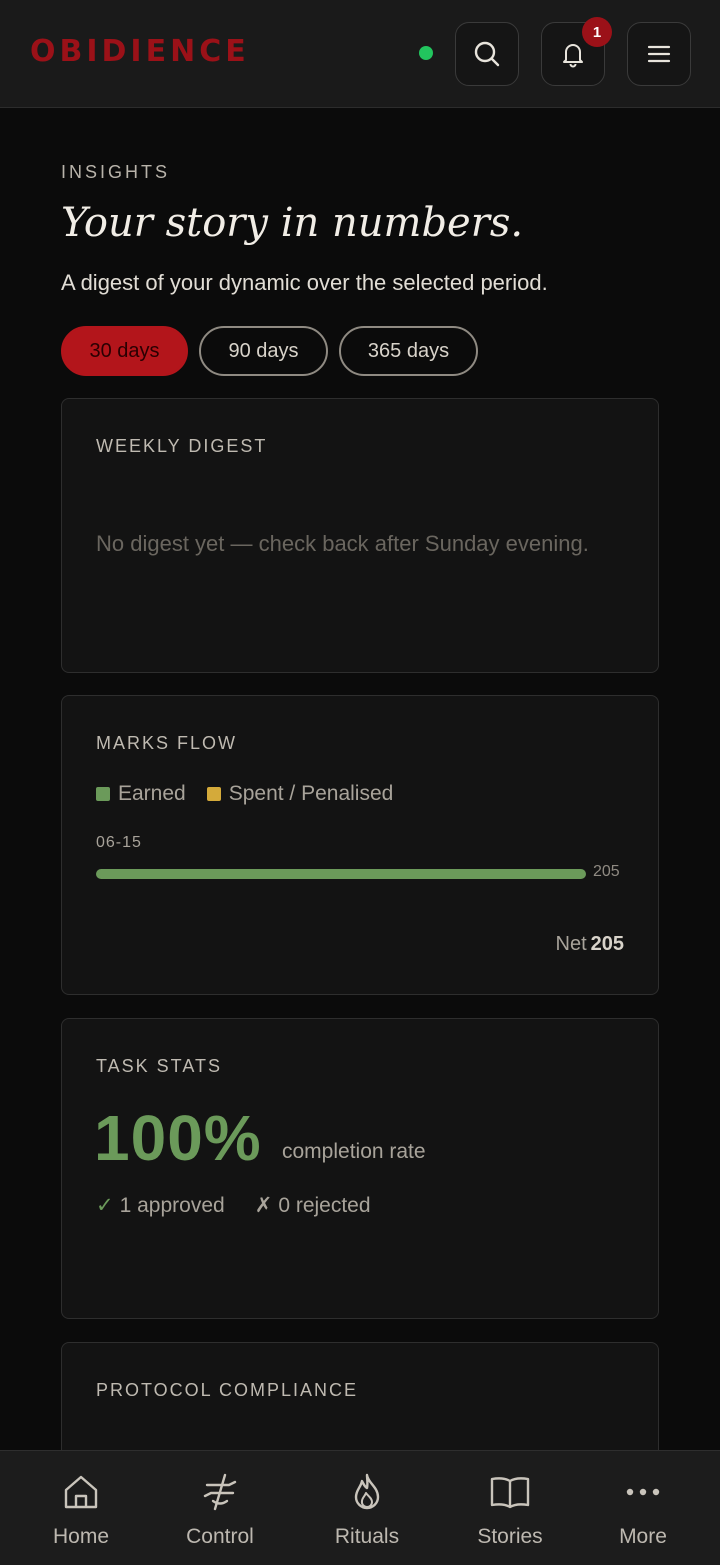 The image size is (720, 1565). What do you see at coordinates (172, 1205) in the screenshot?
I see `approved-count: 1 approved` at bounding box center [172, 1205].